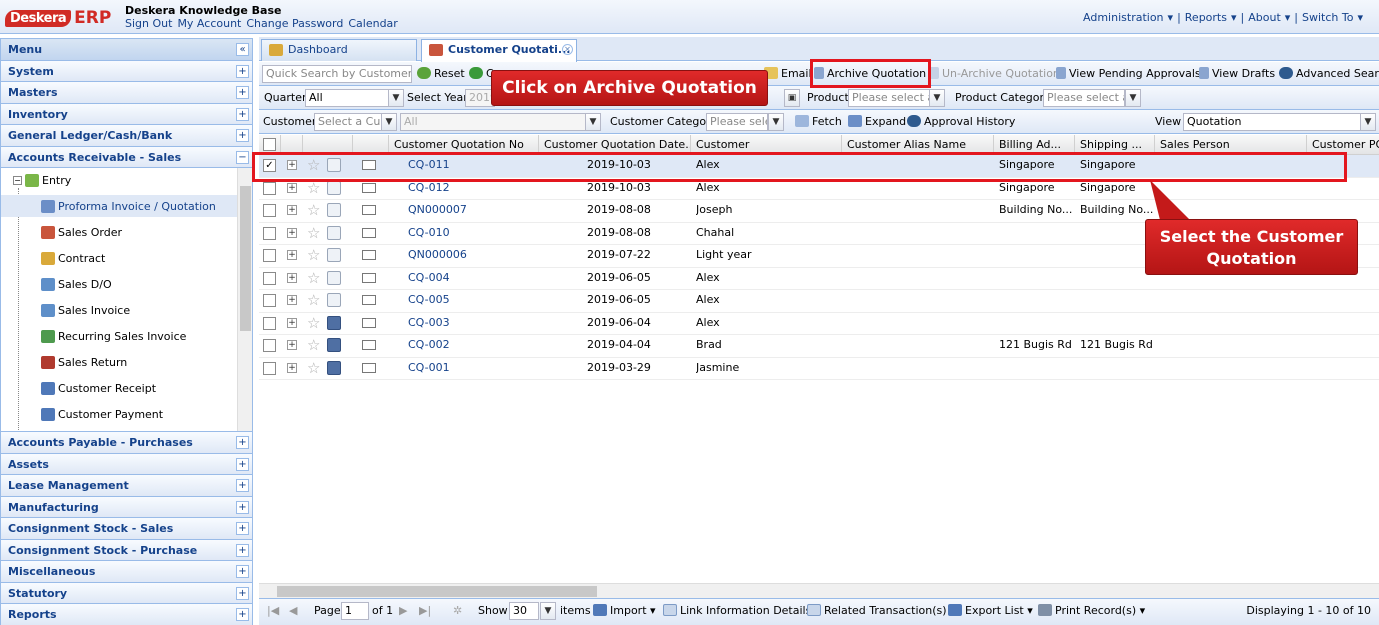  What do you see at coordinates (1273, 122) in the screenshot?
I see `view-select: Quotation` at bounding box center [1273, 122].